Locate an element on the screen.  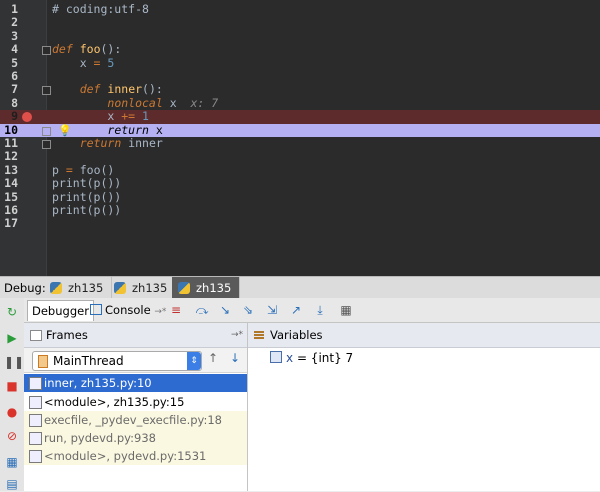
code-line-10-current: 10 💡 return x is located at coordinates (300, 129).